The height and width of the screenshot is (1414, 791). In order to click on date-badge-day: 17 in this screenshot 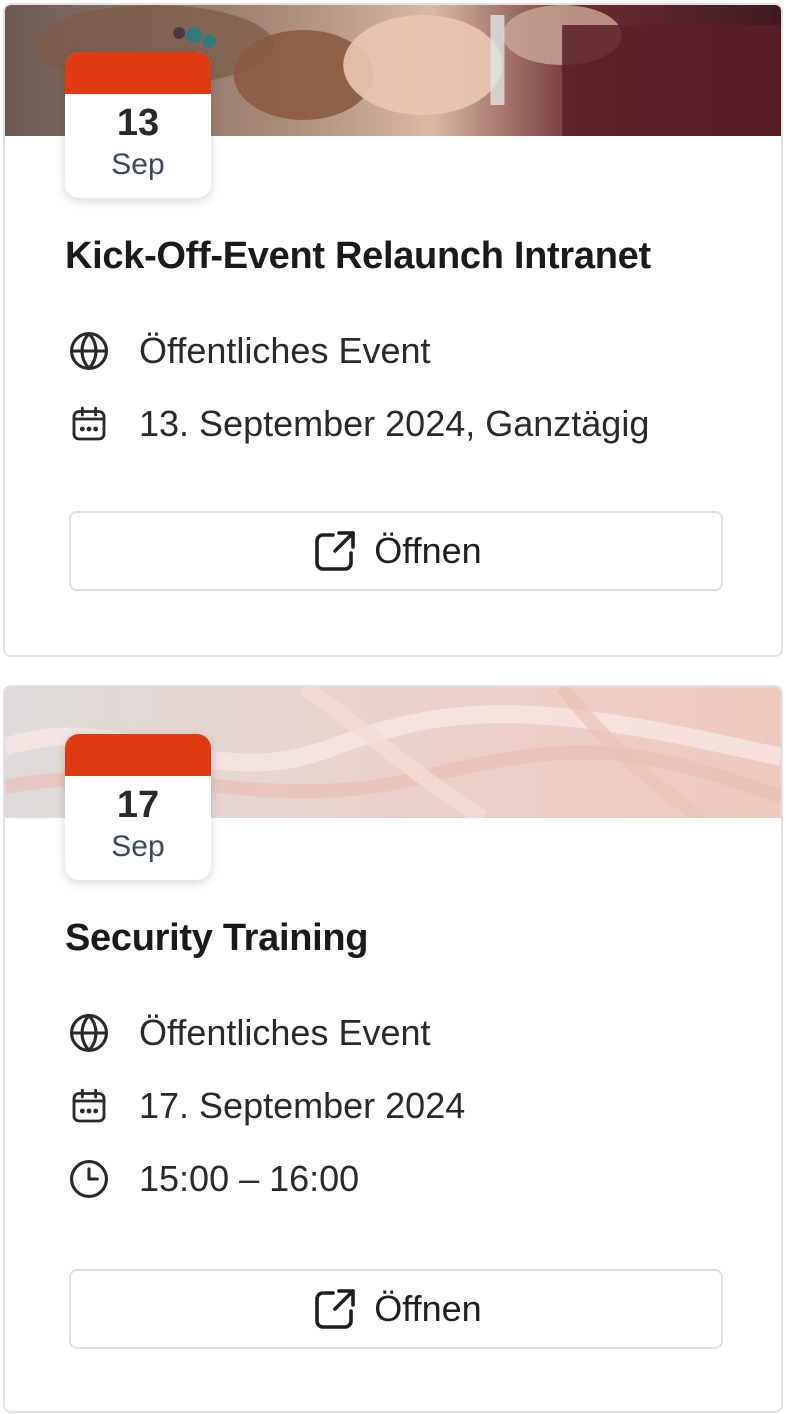, I will do `click(138, 805)`.